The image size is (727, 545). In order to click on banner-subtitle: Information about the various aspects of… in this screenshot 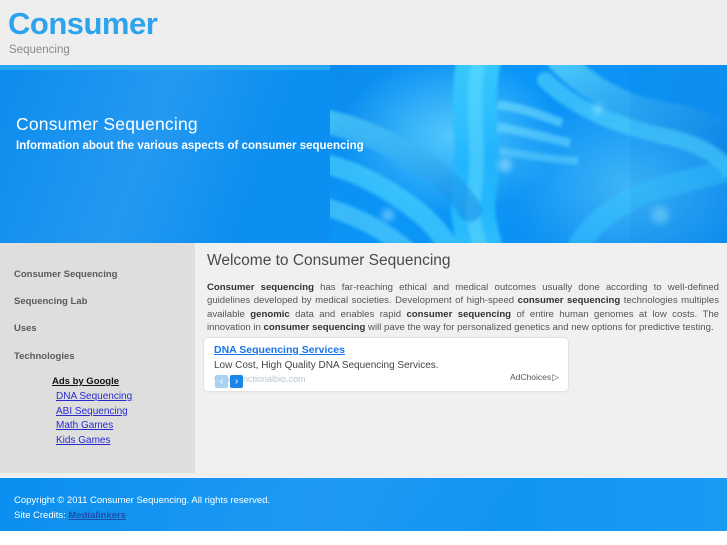, I will do `click(190, 146)`.